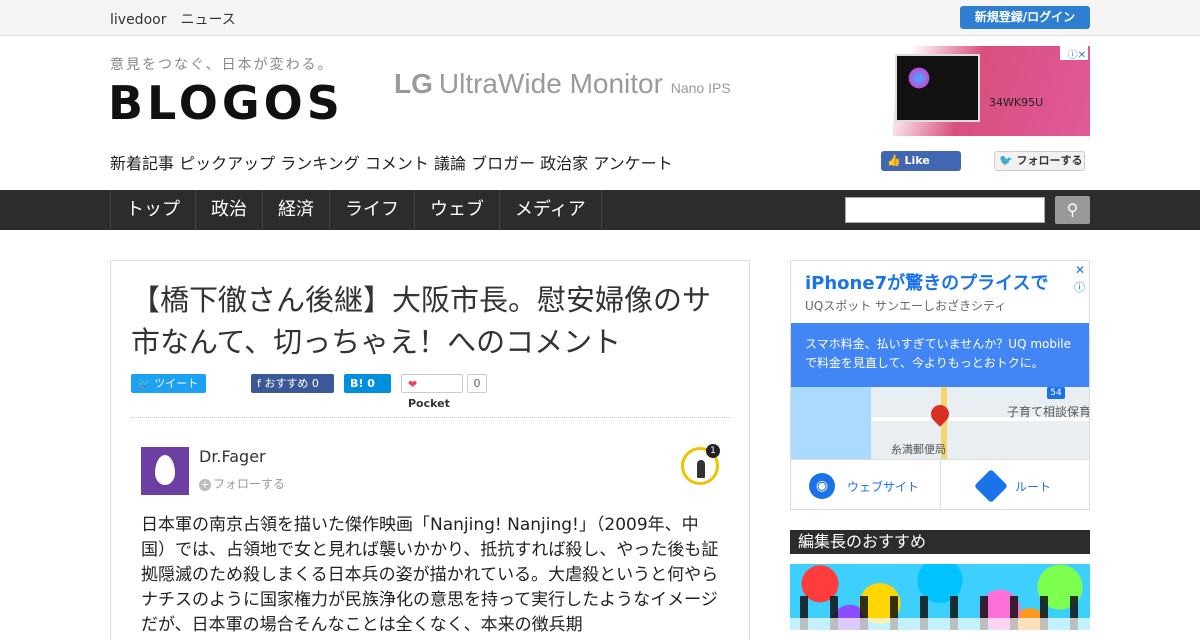 This screenshot has width=1200, height=640. I want to click on globe-icon: ◉, so click(822, 486).